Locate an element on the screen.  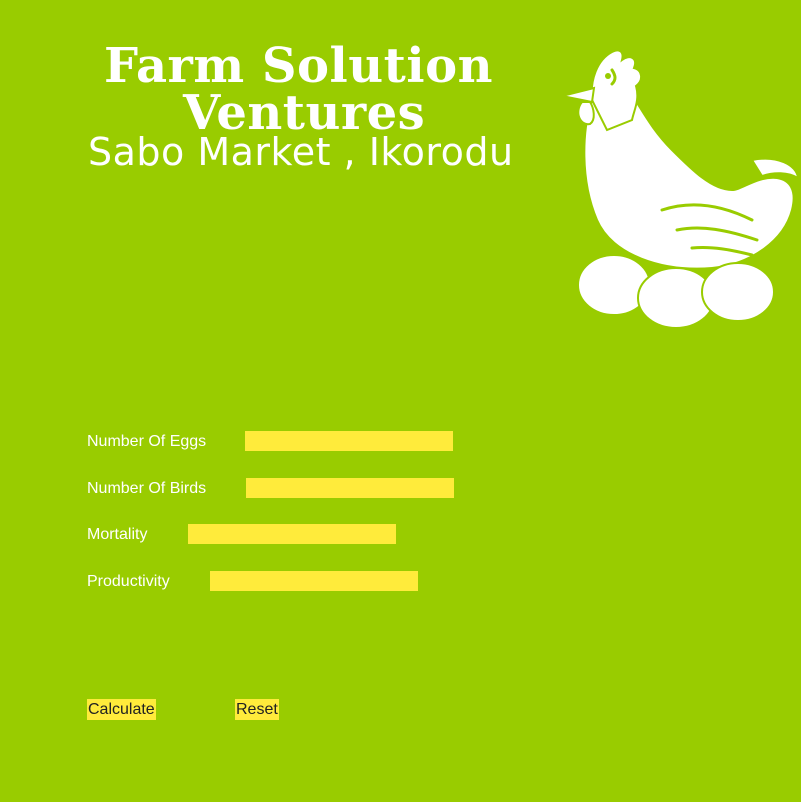
mortality-label: Mortality is located at coordinates (117, 534).